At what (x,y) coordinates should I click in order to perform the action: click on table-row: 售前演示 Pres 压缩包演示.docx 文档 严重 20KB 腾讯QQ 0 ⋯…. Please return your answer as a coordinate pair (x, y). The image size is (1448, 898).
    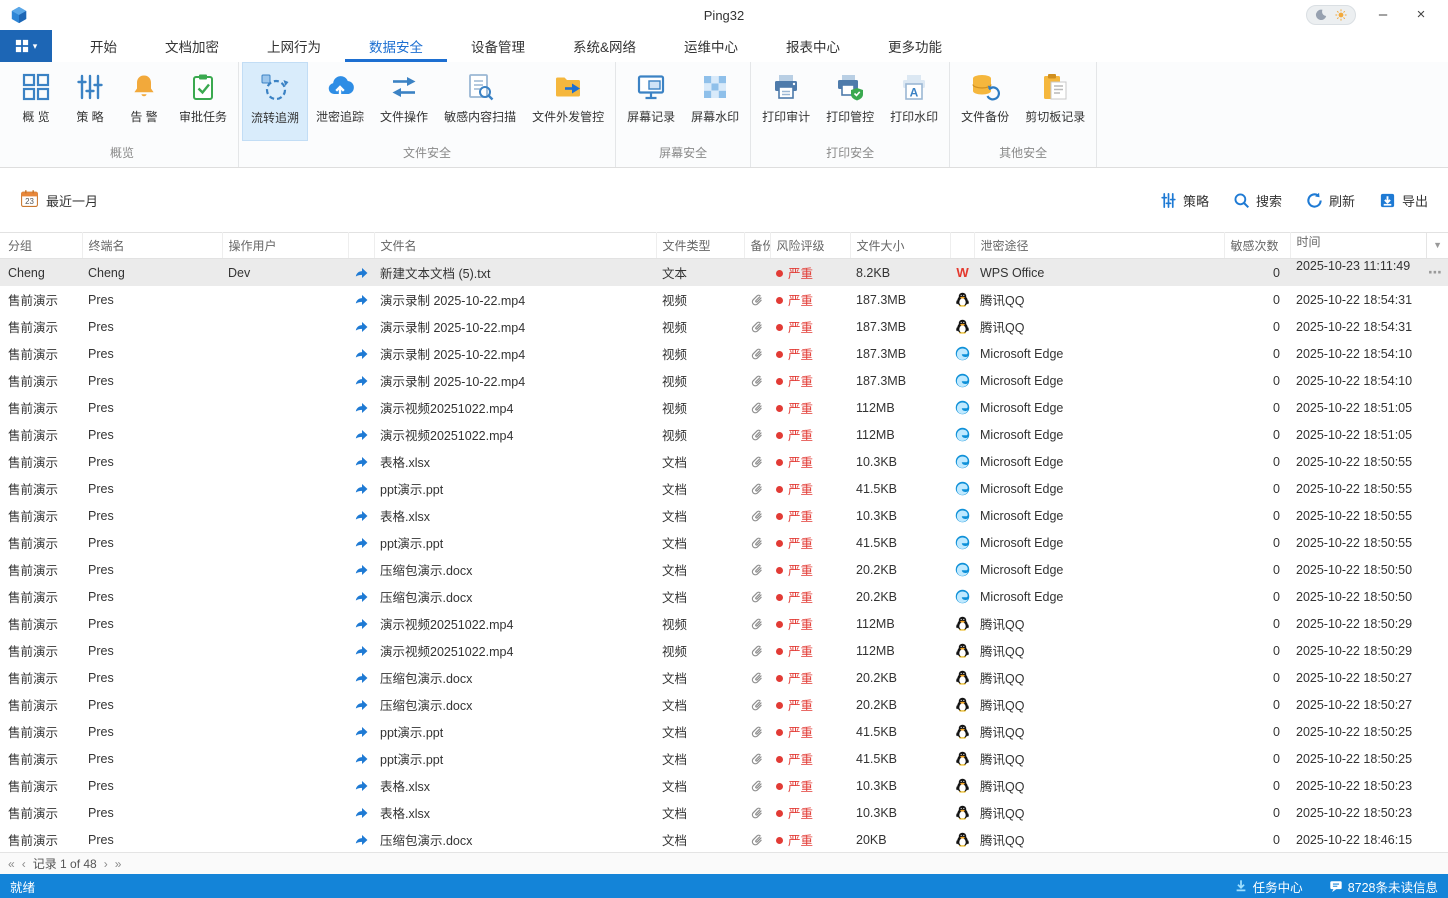
    Looking at the image, I should click on (724, 839).